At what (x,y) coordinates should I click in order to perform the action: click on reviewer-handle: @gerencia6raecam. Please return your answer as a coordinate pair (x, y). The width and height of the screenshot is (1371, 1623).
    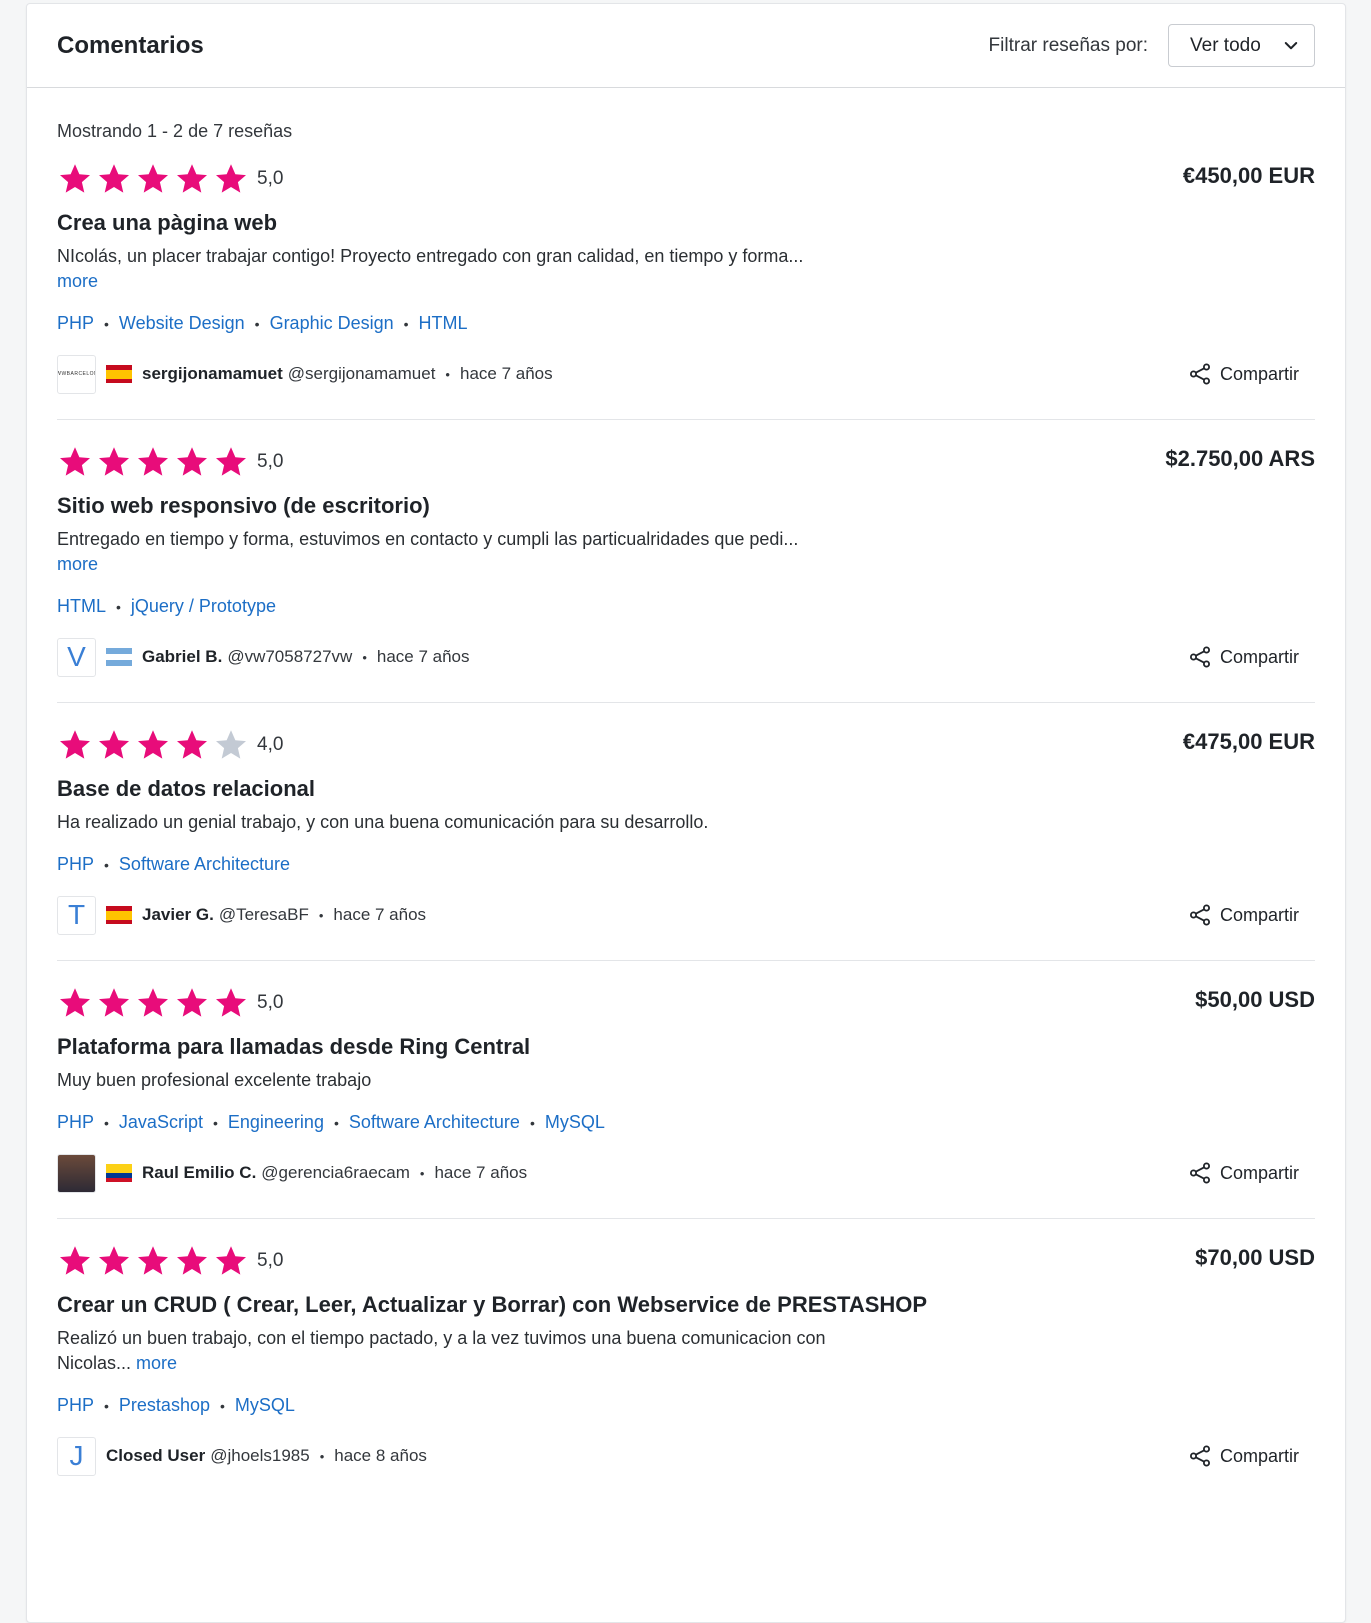
    Looking at the image, I should click on (335, 1172).